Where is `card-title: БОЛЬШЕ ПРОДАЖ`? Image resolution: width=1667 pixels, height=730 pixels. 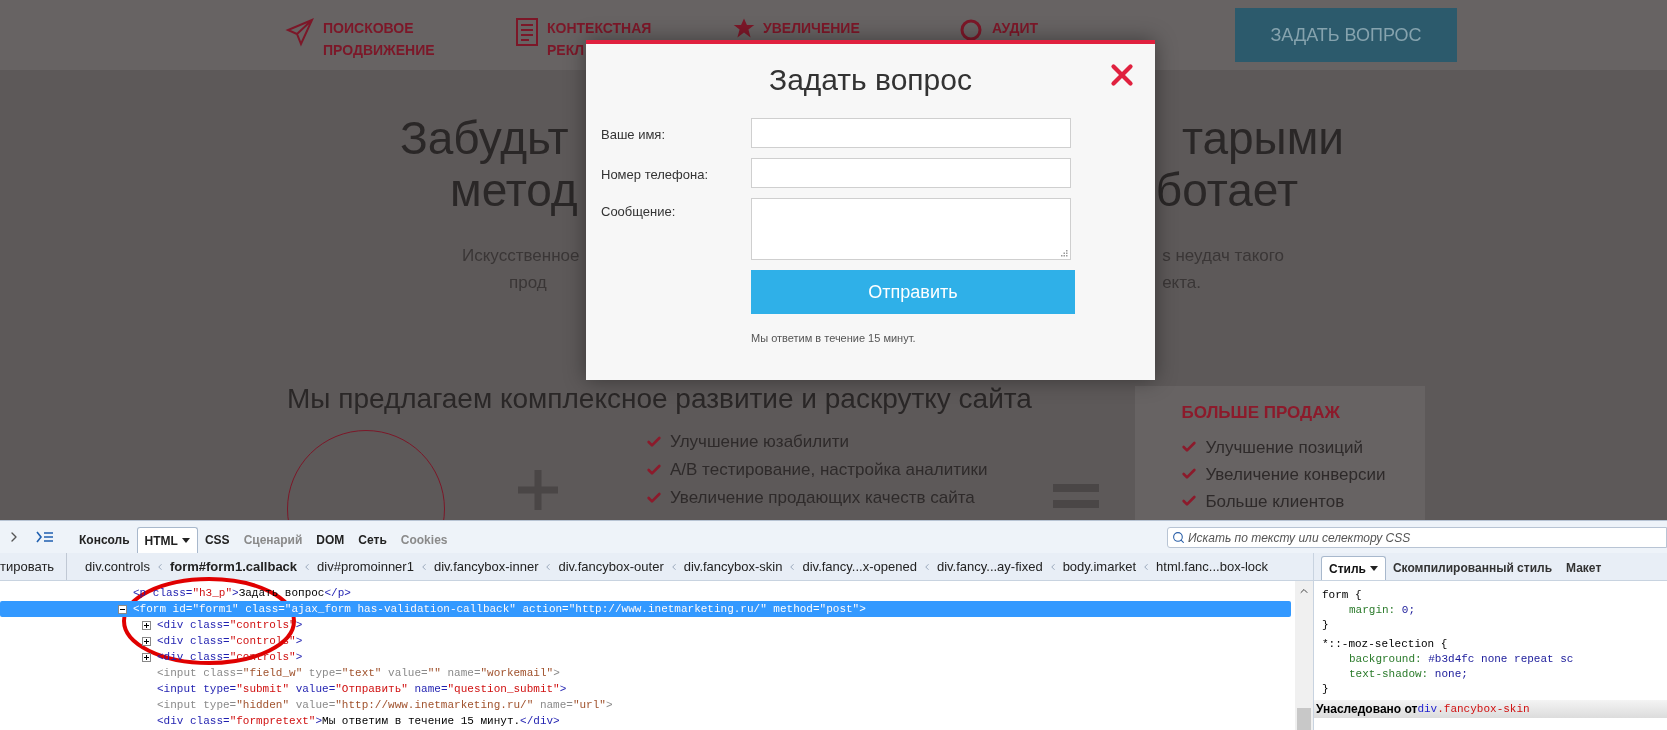 card-title: БОЛЬШЕ ПРОДАЖ is located at coordinates (1261, 413).